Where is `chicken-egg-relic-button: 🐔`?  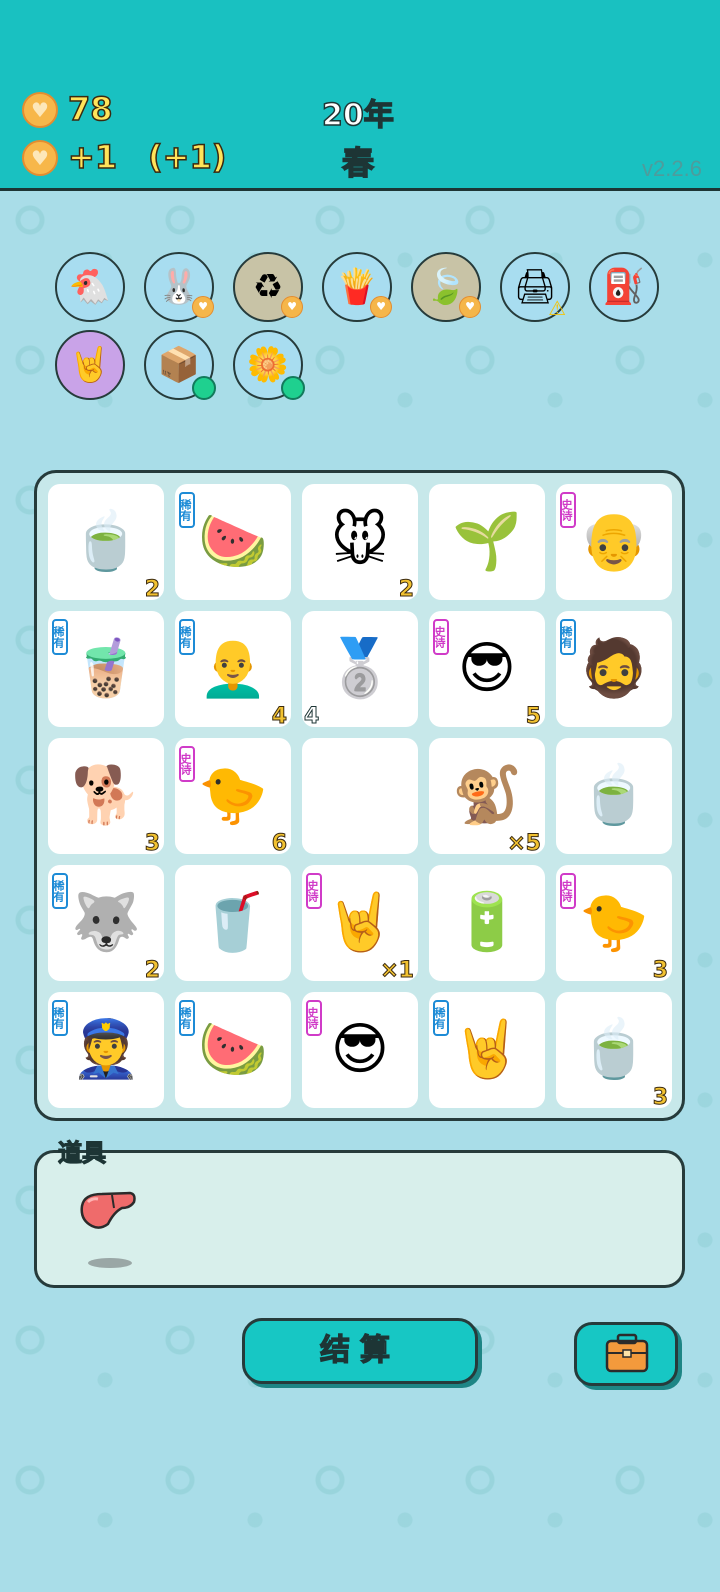
chicken-egg-relic-button: 🐔 is located at coordinates (90, 287).